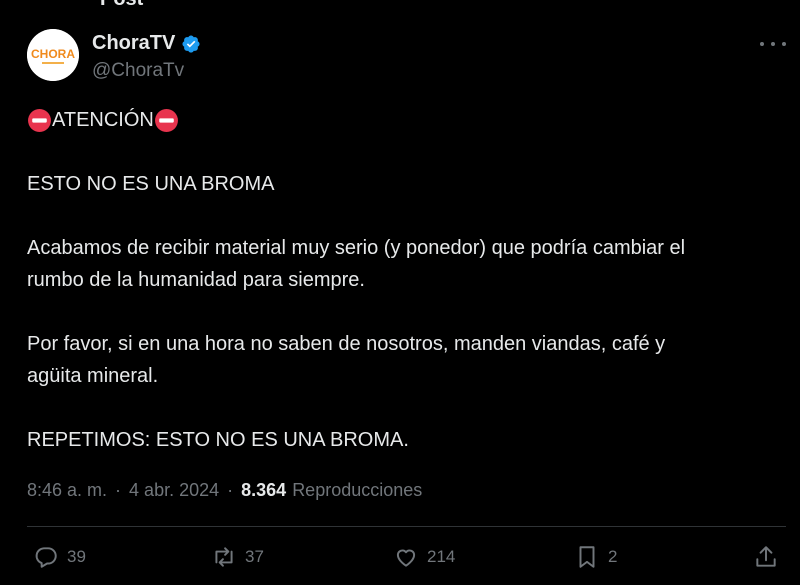  What do you see at coordinates (254, 556) in the screenshot?
I see `repost-count: 37` at bounding box center [254, 556].